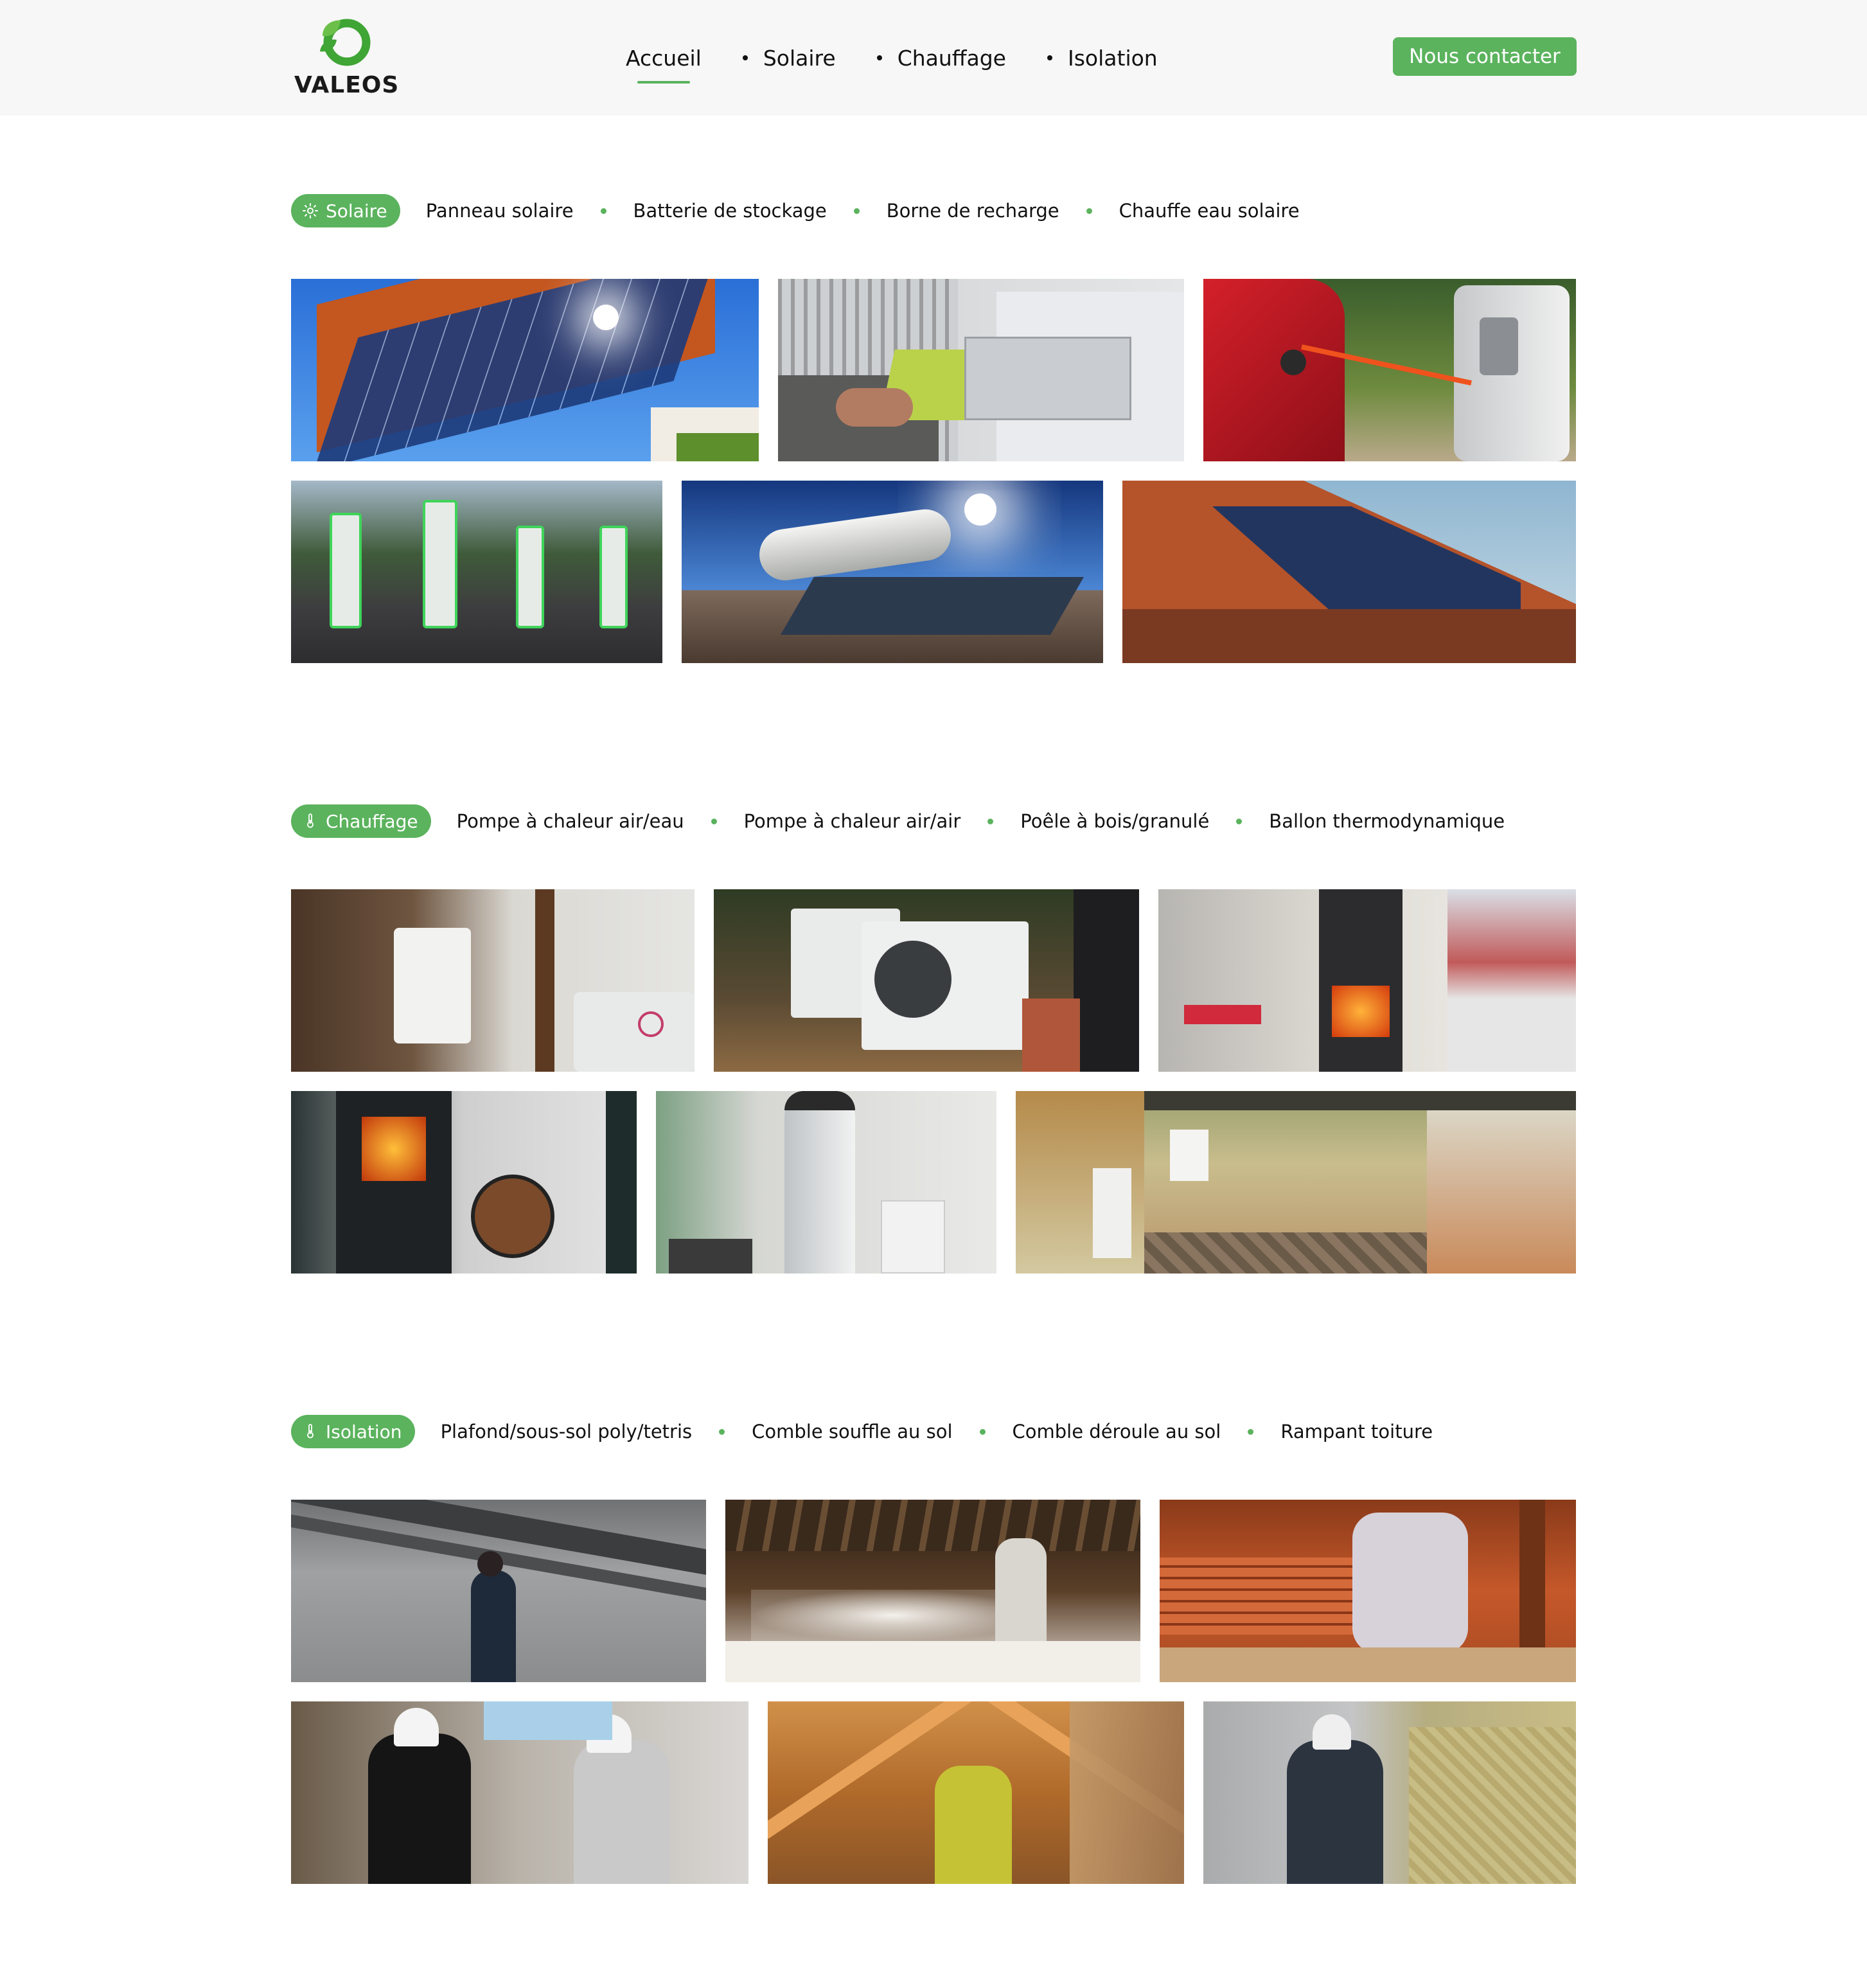  I want to click on subnav-rampant: Rampant toiture, so click(1356, 1431).